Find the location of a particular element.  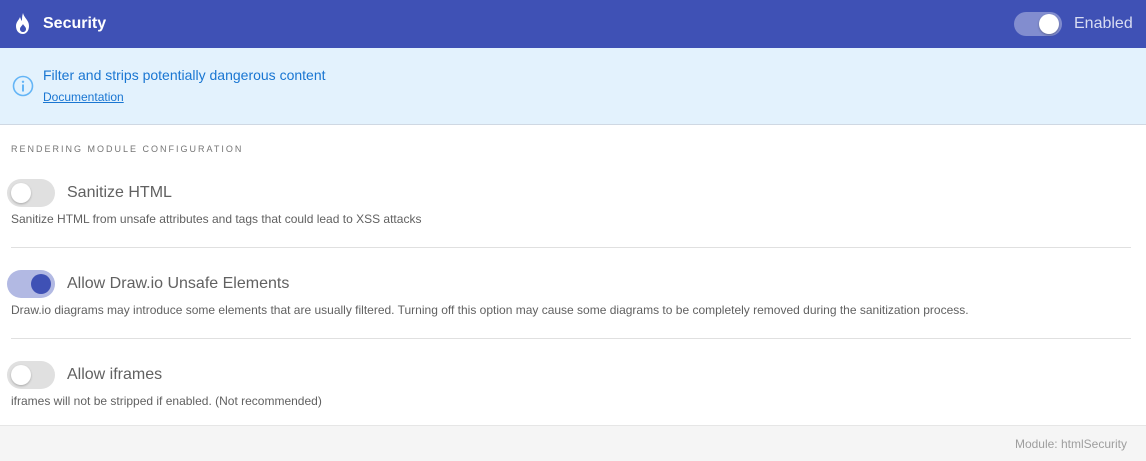

panel-header: Security Enabled is located at coordinates (573, 24).